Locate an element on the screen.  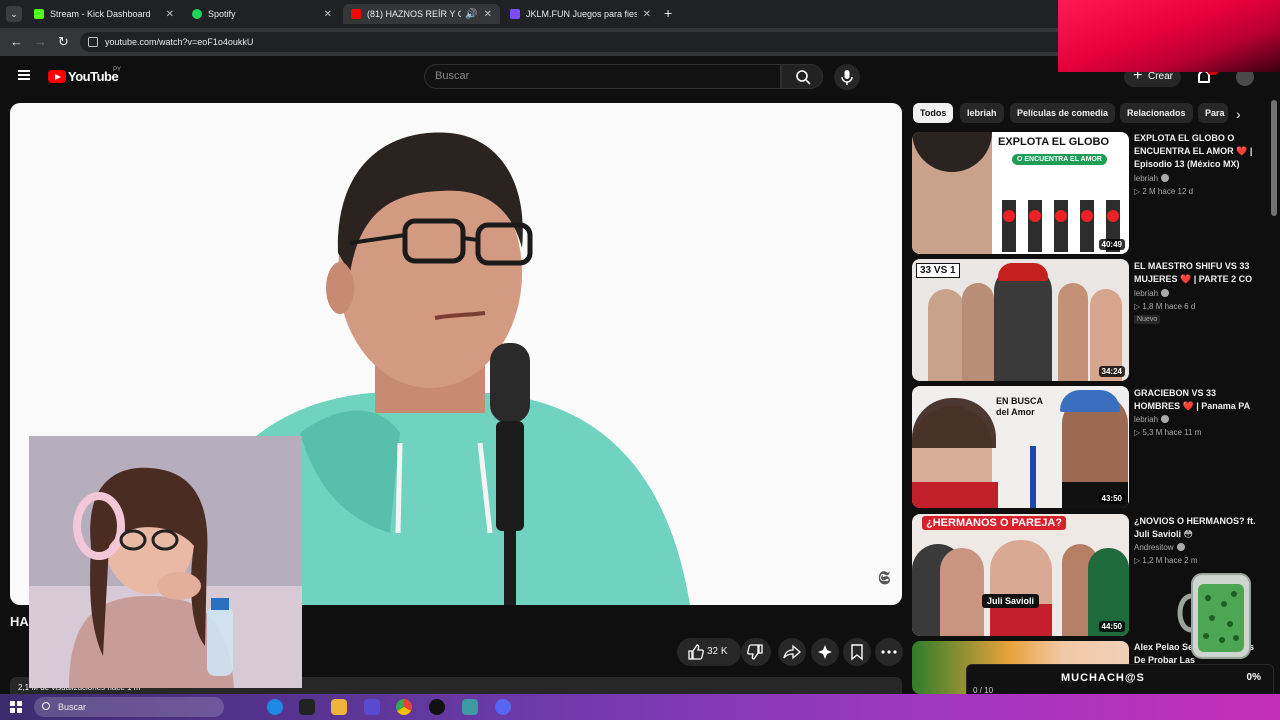
browser-tab-spotify: Spotify ✕ is located at coordinates (262, 14).